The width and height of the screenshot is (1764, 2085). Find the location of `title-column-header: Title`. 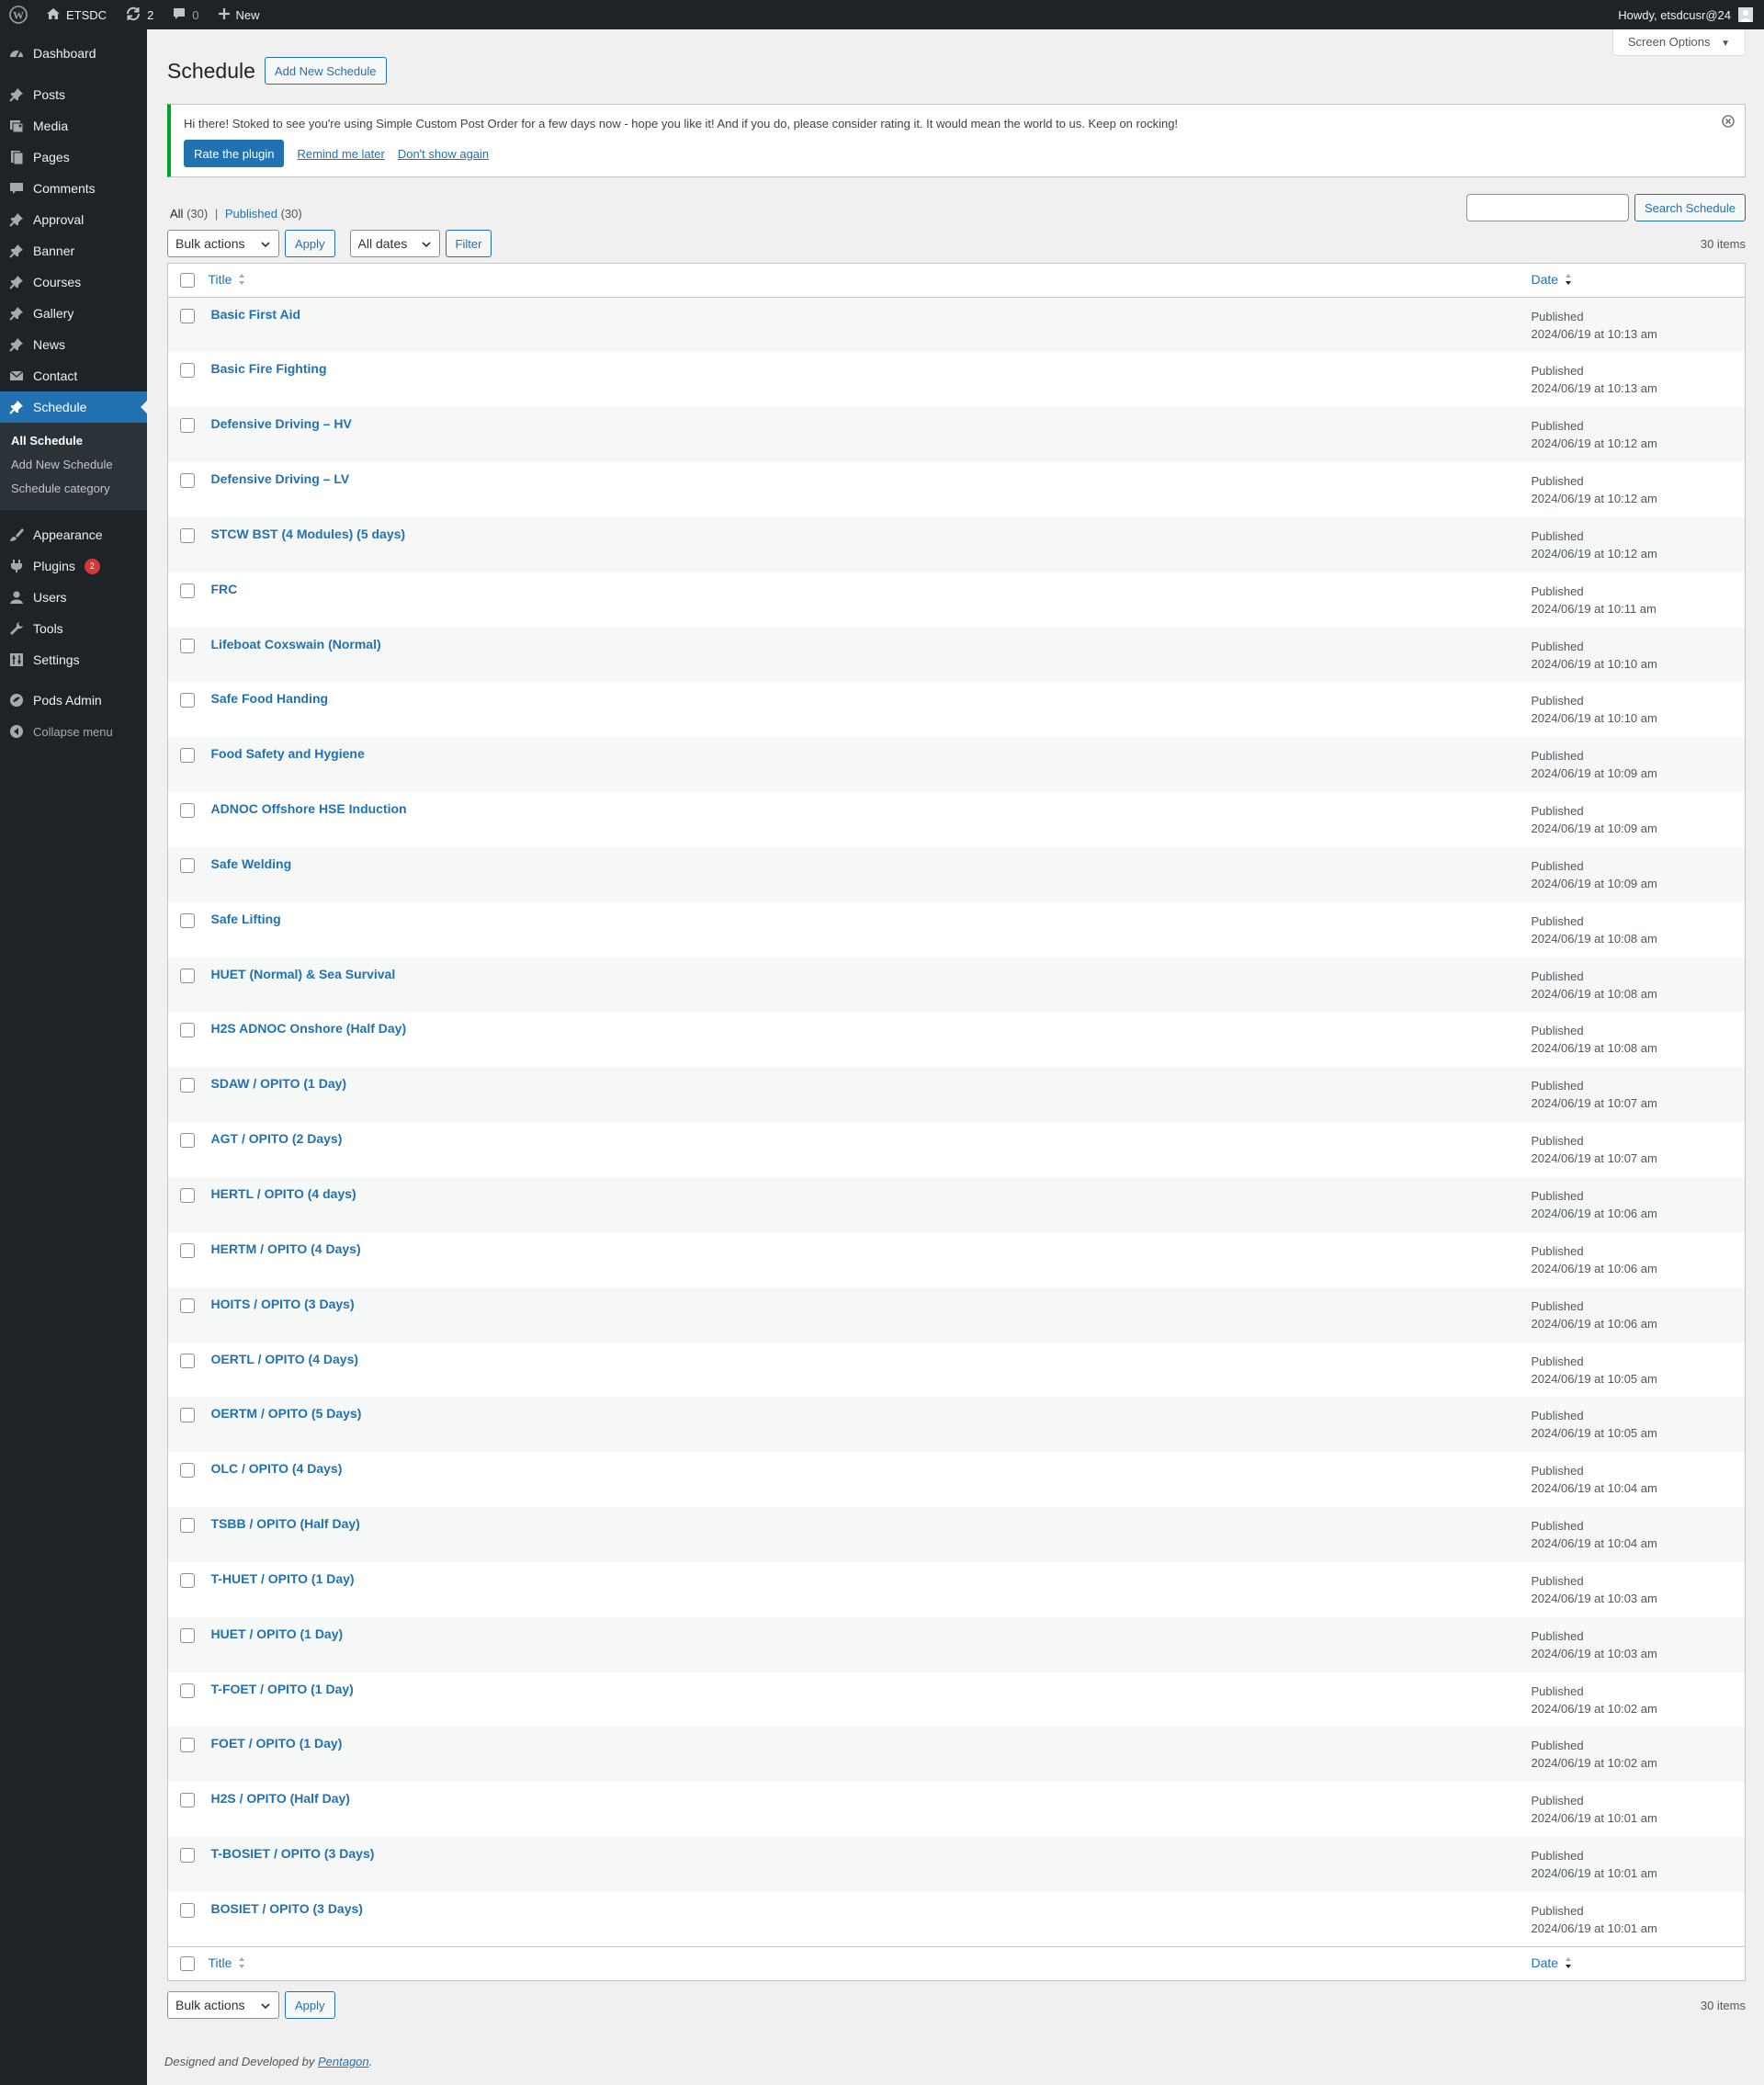

title-column-header: Title is located at coordinates (870, 281).